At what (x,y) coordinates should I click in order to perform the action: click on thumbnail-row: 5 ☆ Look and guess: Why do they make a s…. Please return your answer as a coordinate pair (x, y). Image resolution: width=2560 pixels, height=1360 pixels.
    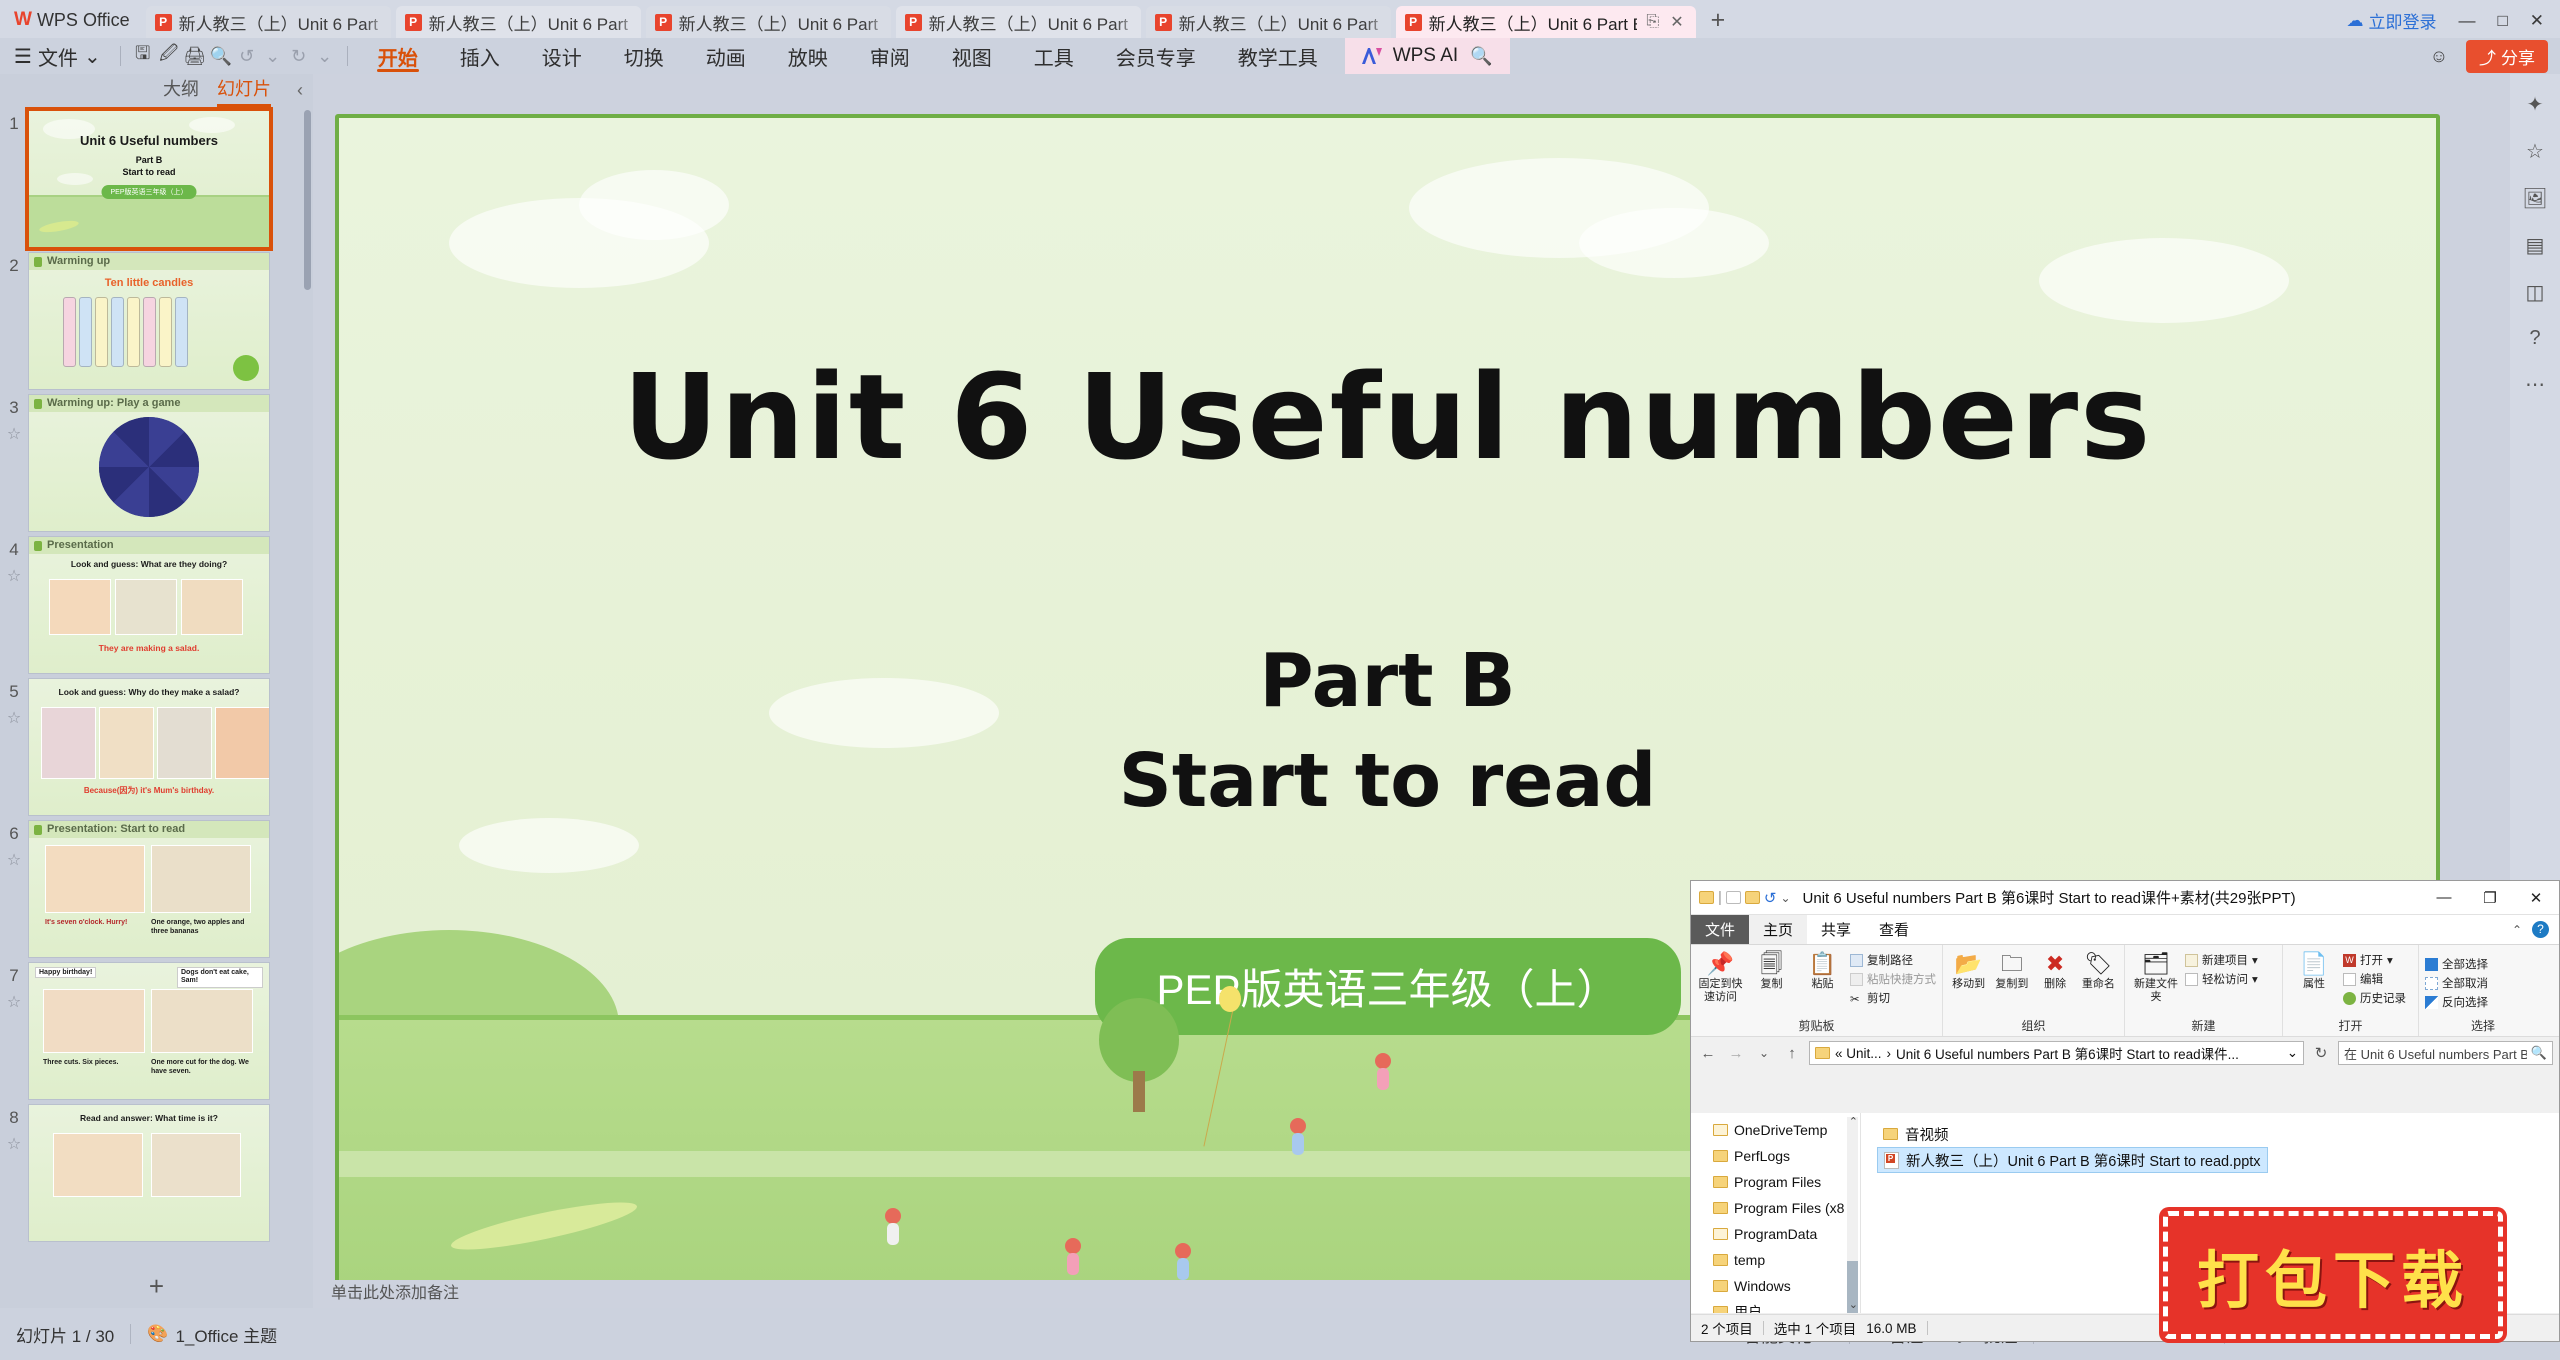
    Looking at the image, I should click on (156, 745).